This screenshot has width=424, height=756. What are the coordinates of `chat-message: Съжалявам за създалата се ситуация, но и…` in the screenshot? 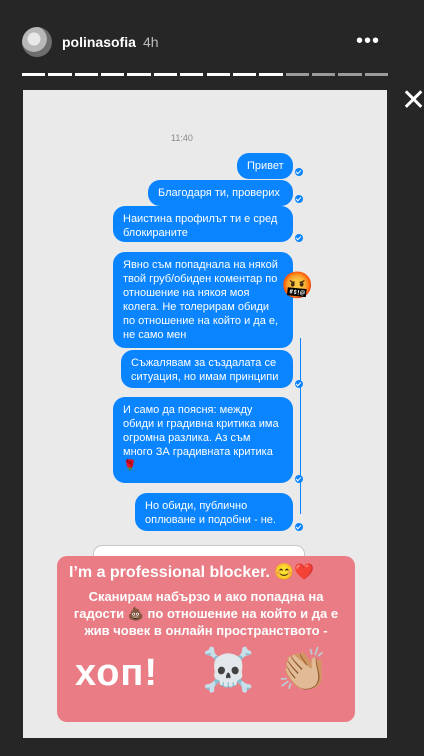 It's located at (207, 369).